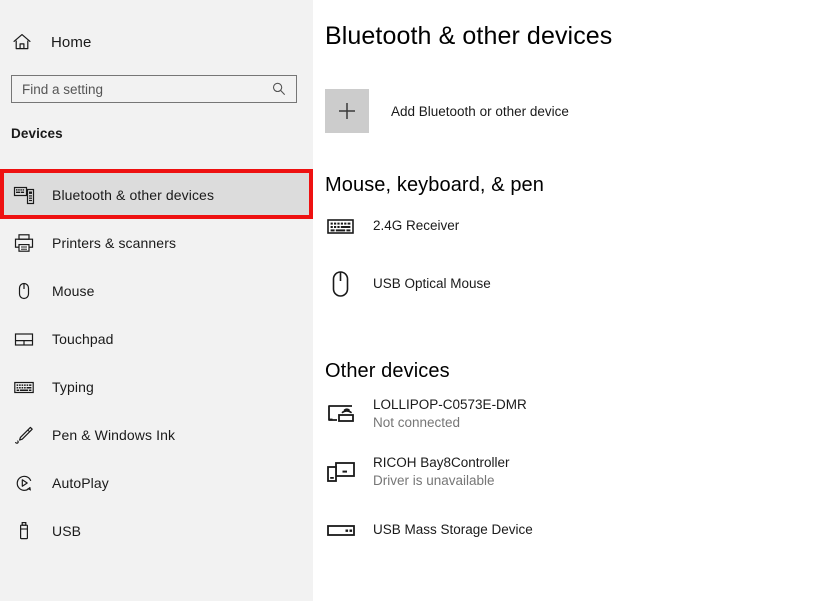 This screenshot has height=601, width=824. I want to click on add-device-tile, so click(347, 111).